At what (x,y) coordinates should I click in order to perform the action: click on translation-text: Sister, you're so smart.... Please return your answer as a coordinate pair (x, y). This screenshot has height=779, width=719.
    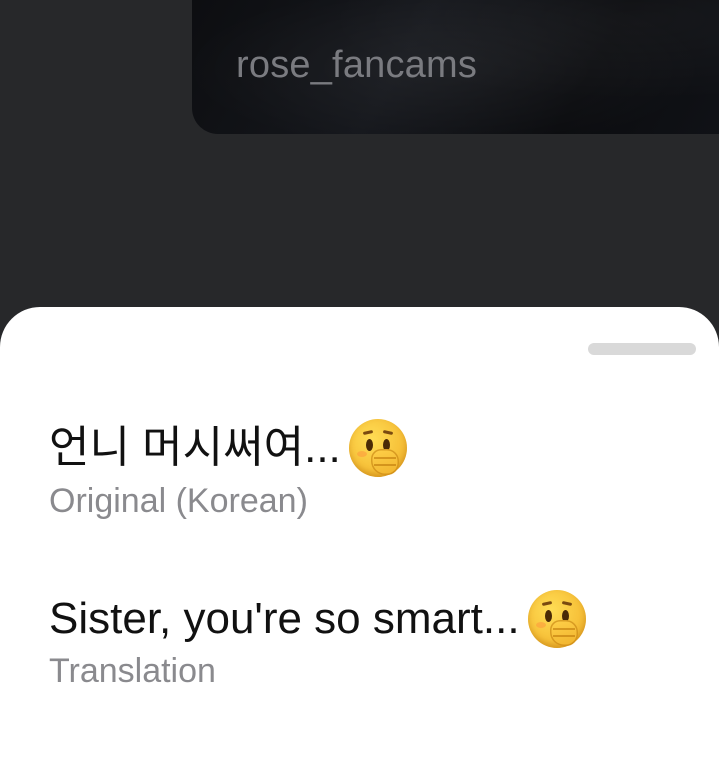
    Looking at the image, I should click on (284, 618).